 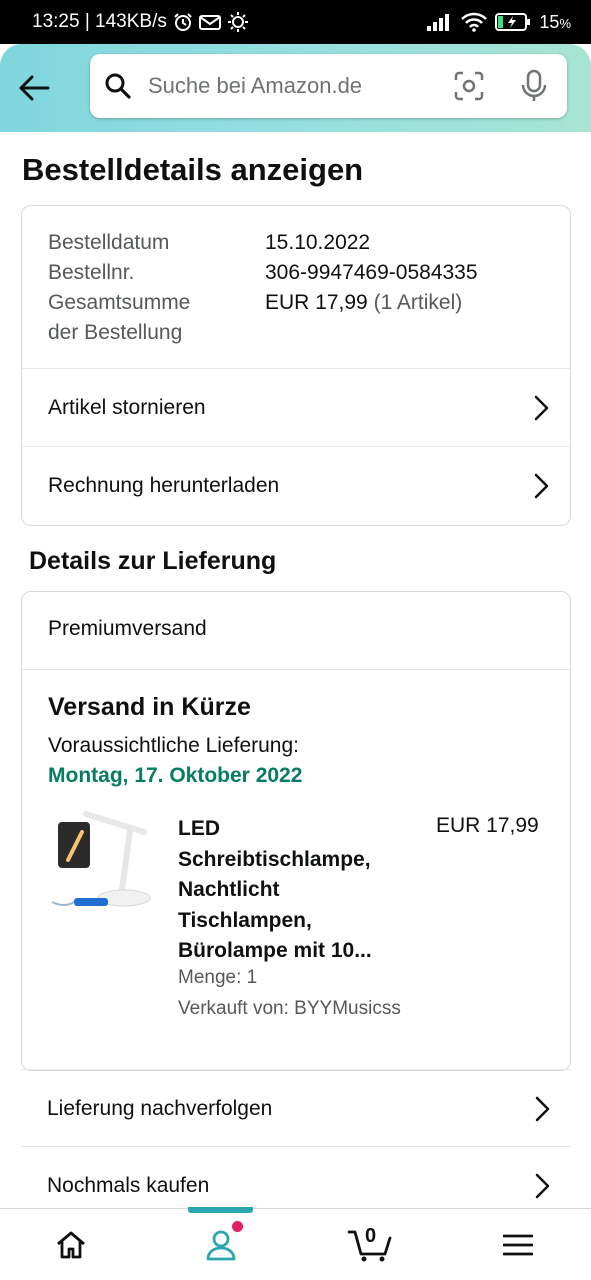 I want to click on signal-icon, so click(x=438, y=22).